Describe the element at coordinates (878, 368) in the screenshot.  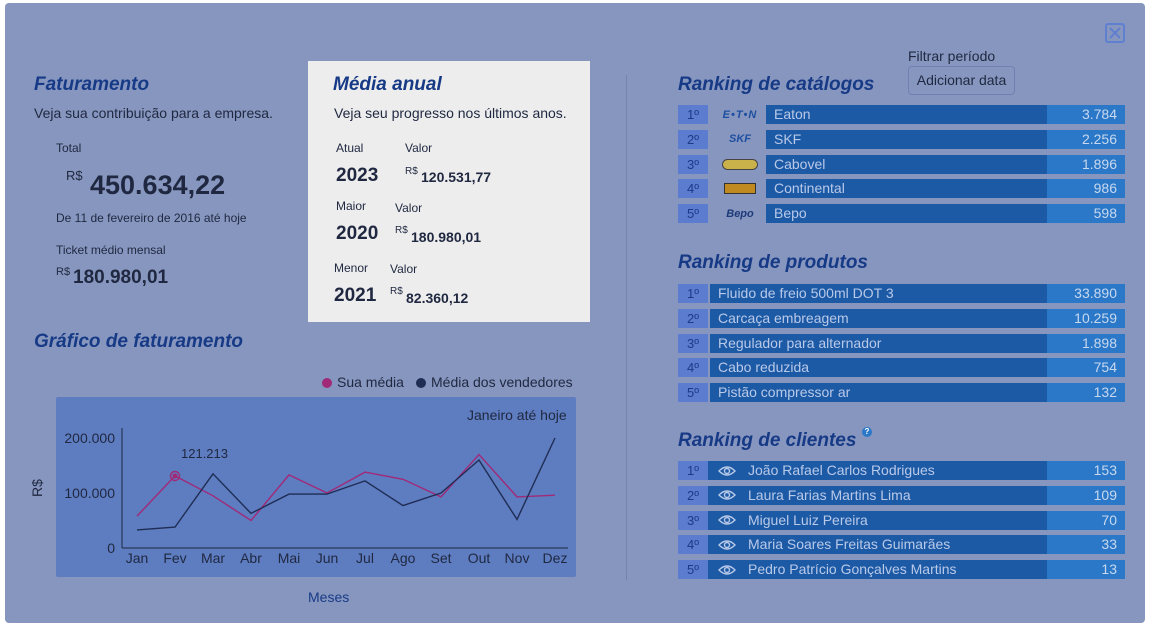
I see `product-name: Cabo reduzida` at that location.